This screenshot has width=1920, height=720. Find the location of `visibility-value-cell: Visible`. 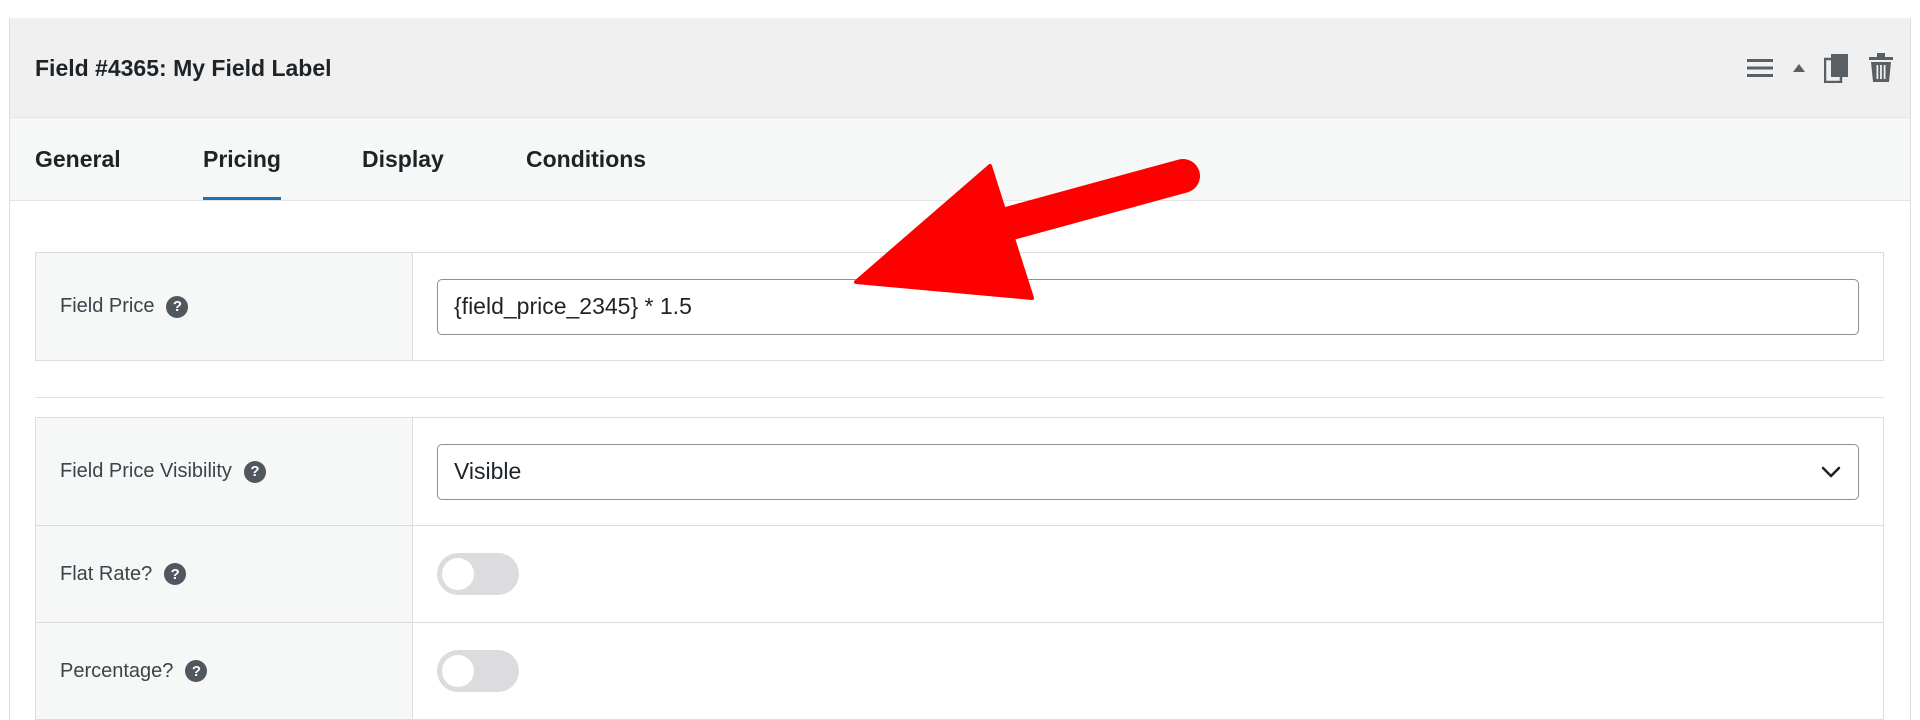

visibility-value-cell: Visible is located at coordinates (1148, 471).